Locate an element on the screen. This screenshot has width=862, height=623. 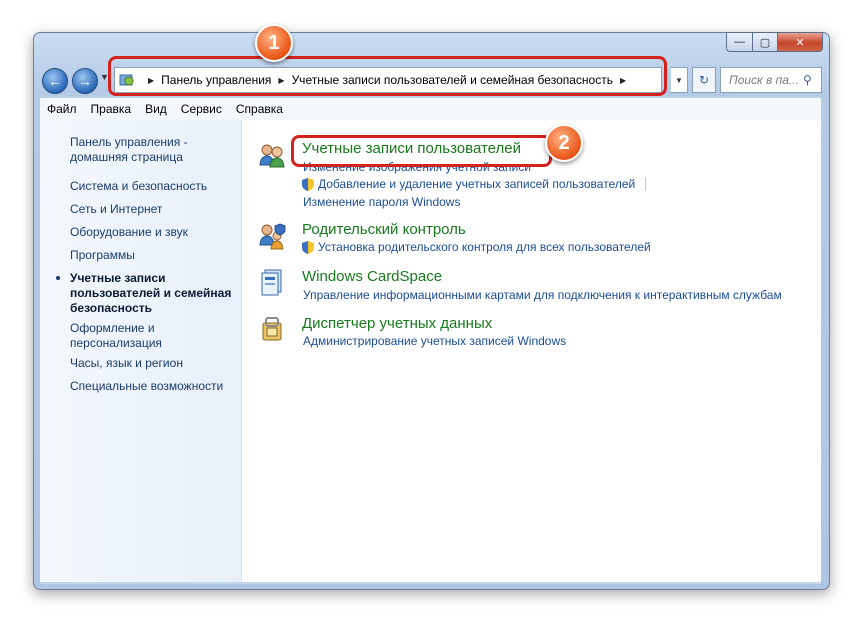
active-bullet is located at coordinates (58, 278).